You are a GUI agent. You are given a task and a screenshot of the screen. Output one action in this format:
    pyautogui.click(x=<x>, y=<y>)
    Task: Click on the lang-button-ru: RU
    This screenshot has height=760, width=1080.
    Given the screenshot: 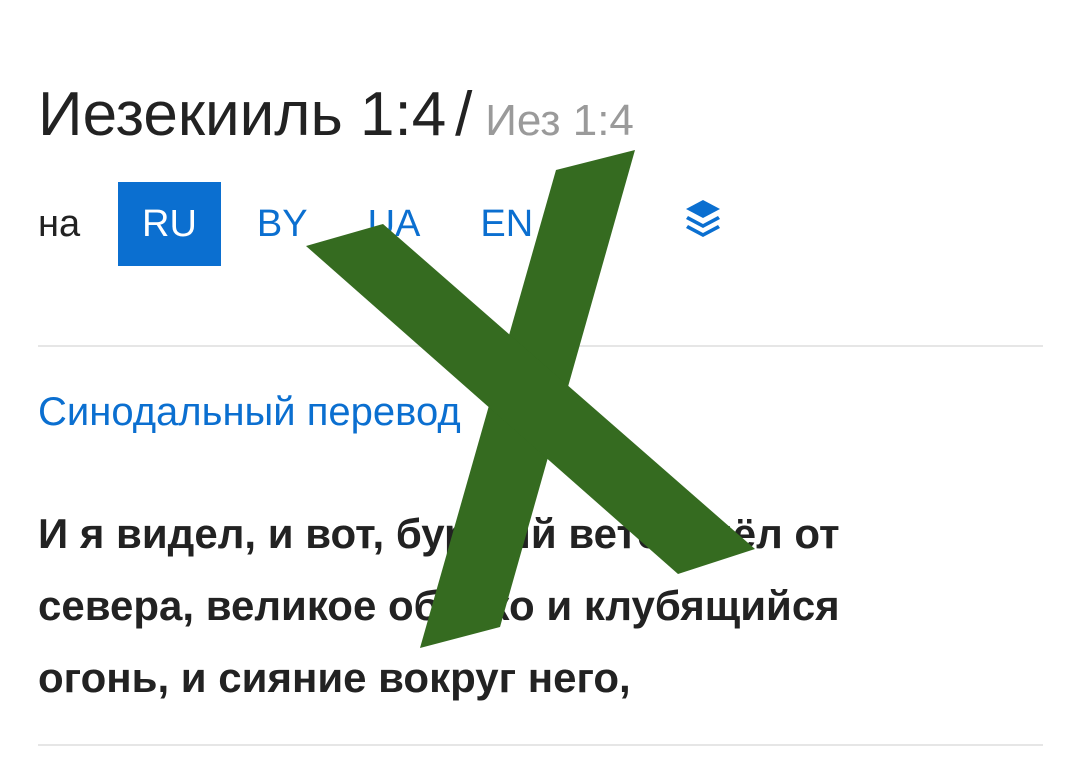 What is the action you would take?
    pyautogui.click(x=169, y=224)
    